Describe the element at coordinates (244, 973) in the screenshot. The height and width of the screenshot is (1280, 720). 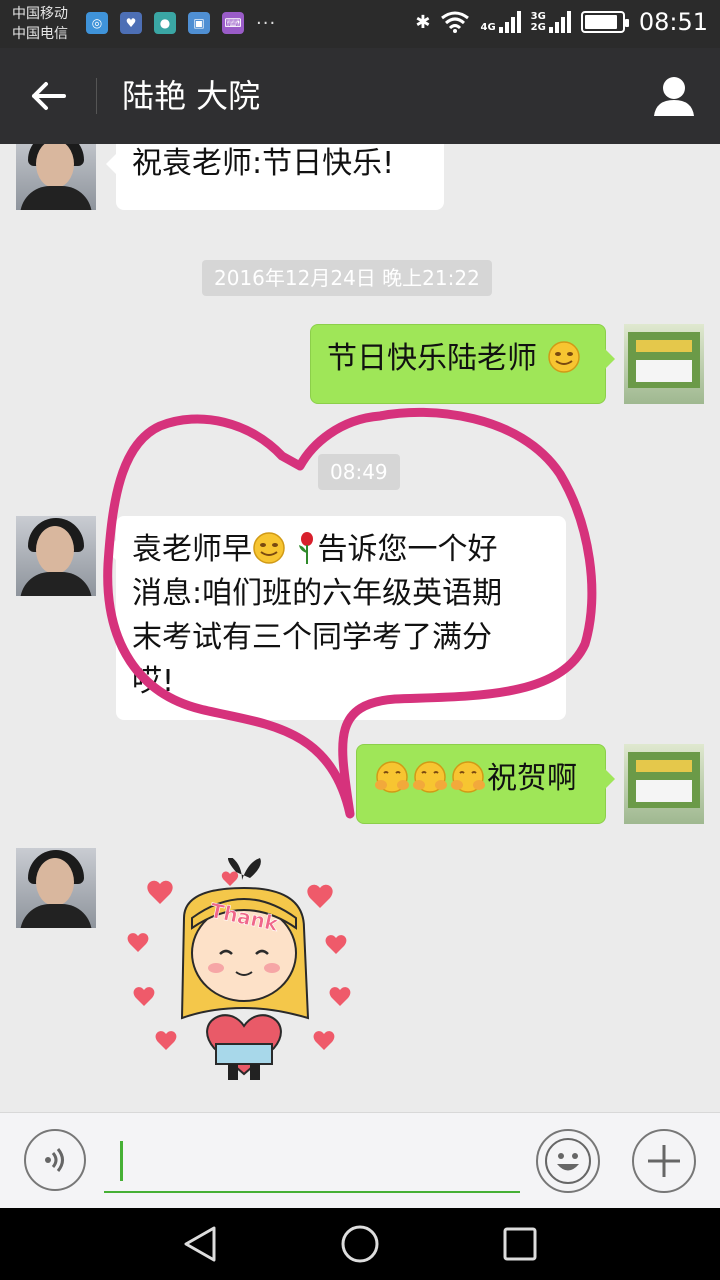
I see `thank-you-sticker: Thank` at that location.